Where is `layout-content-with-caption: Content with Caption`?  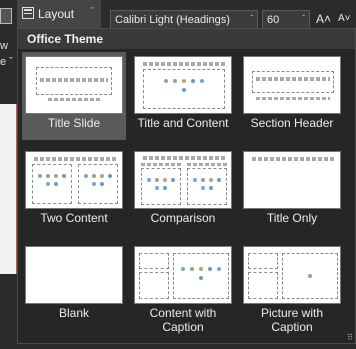 layout-content-with-caption: Content with Caption is located at coordinates (183, 288).